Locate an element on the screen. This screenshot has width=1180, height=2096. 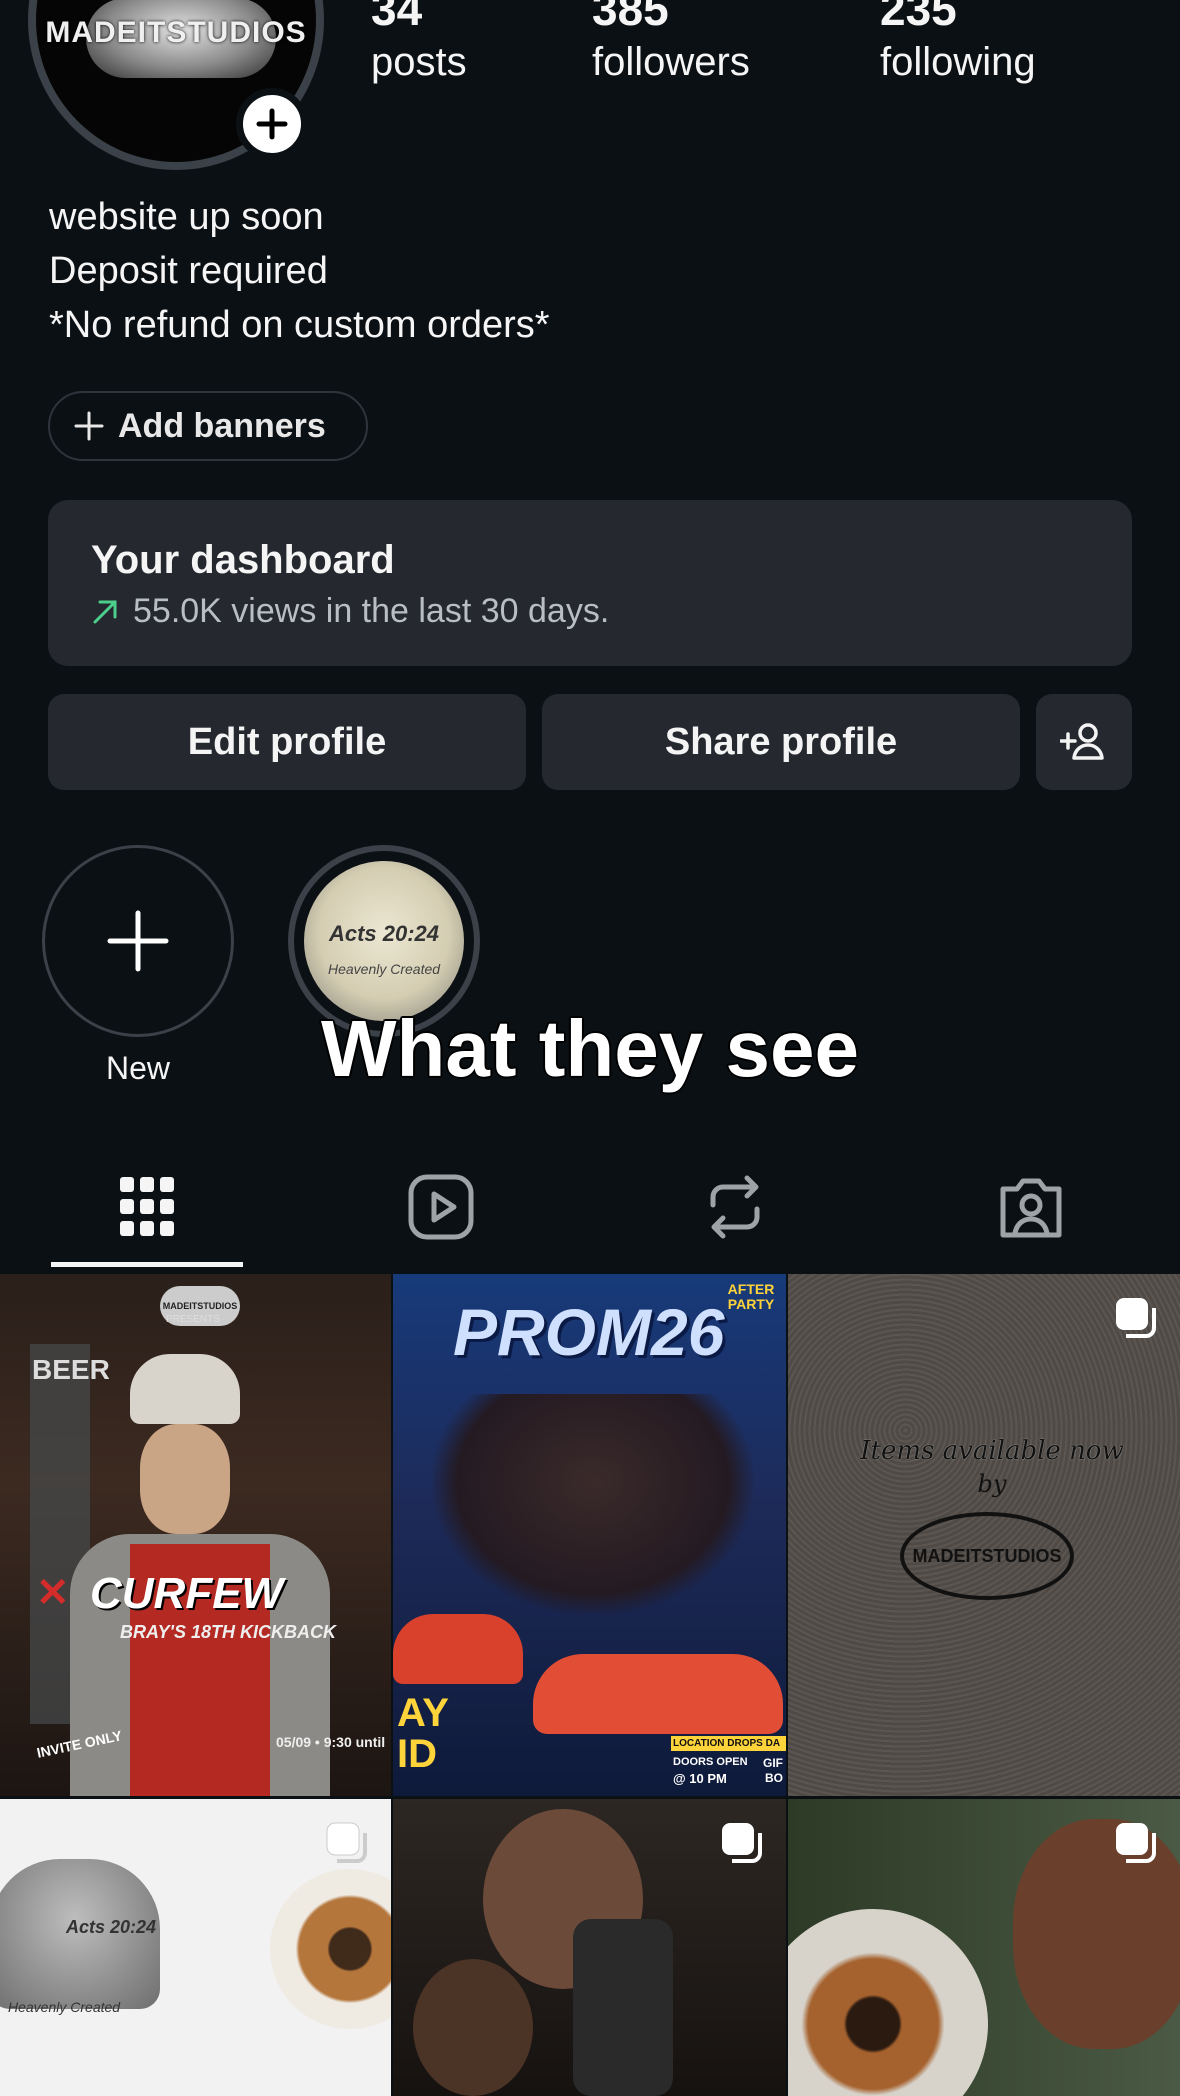
tab-reels is located at coordinates (441, 1207).